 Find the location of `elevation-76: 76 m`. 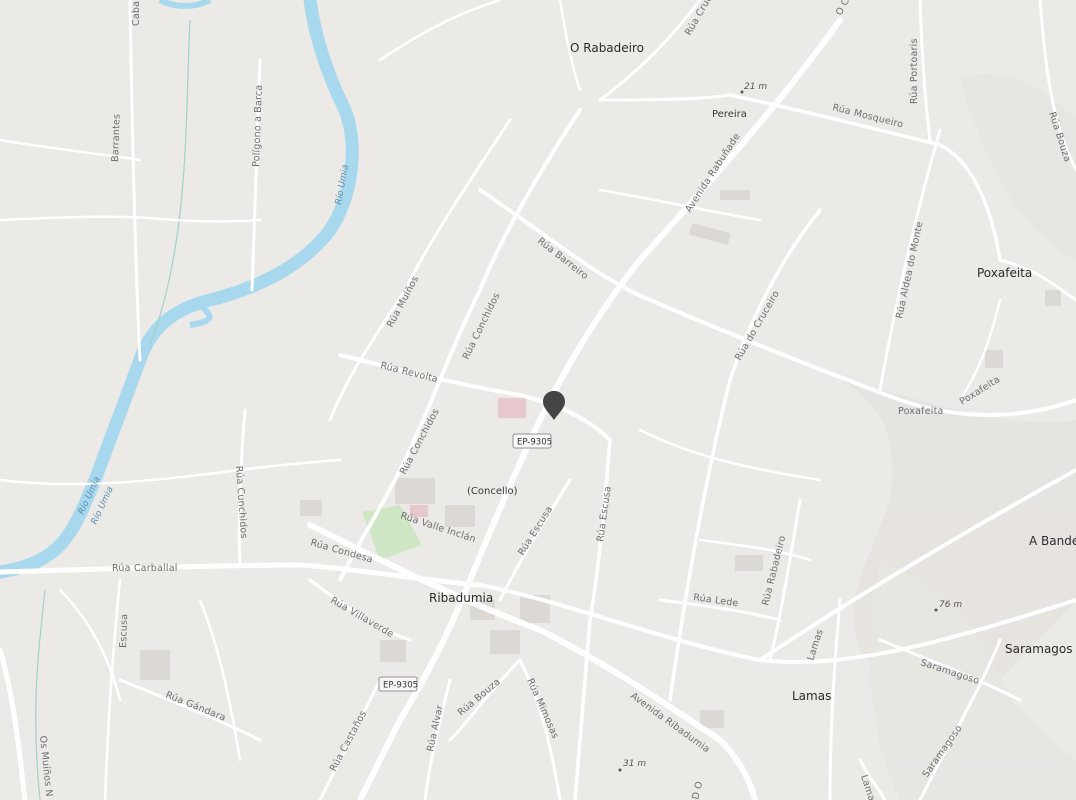

elevation-76: 76 m is located at coordinates (950, 605).